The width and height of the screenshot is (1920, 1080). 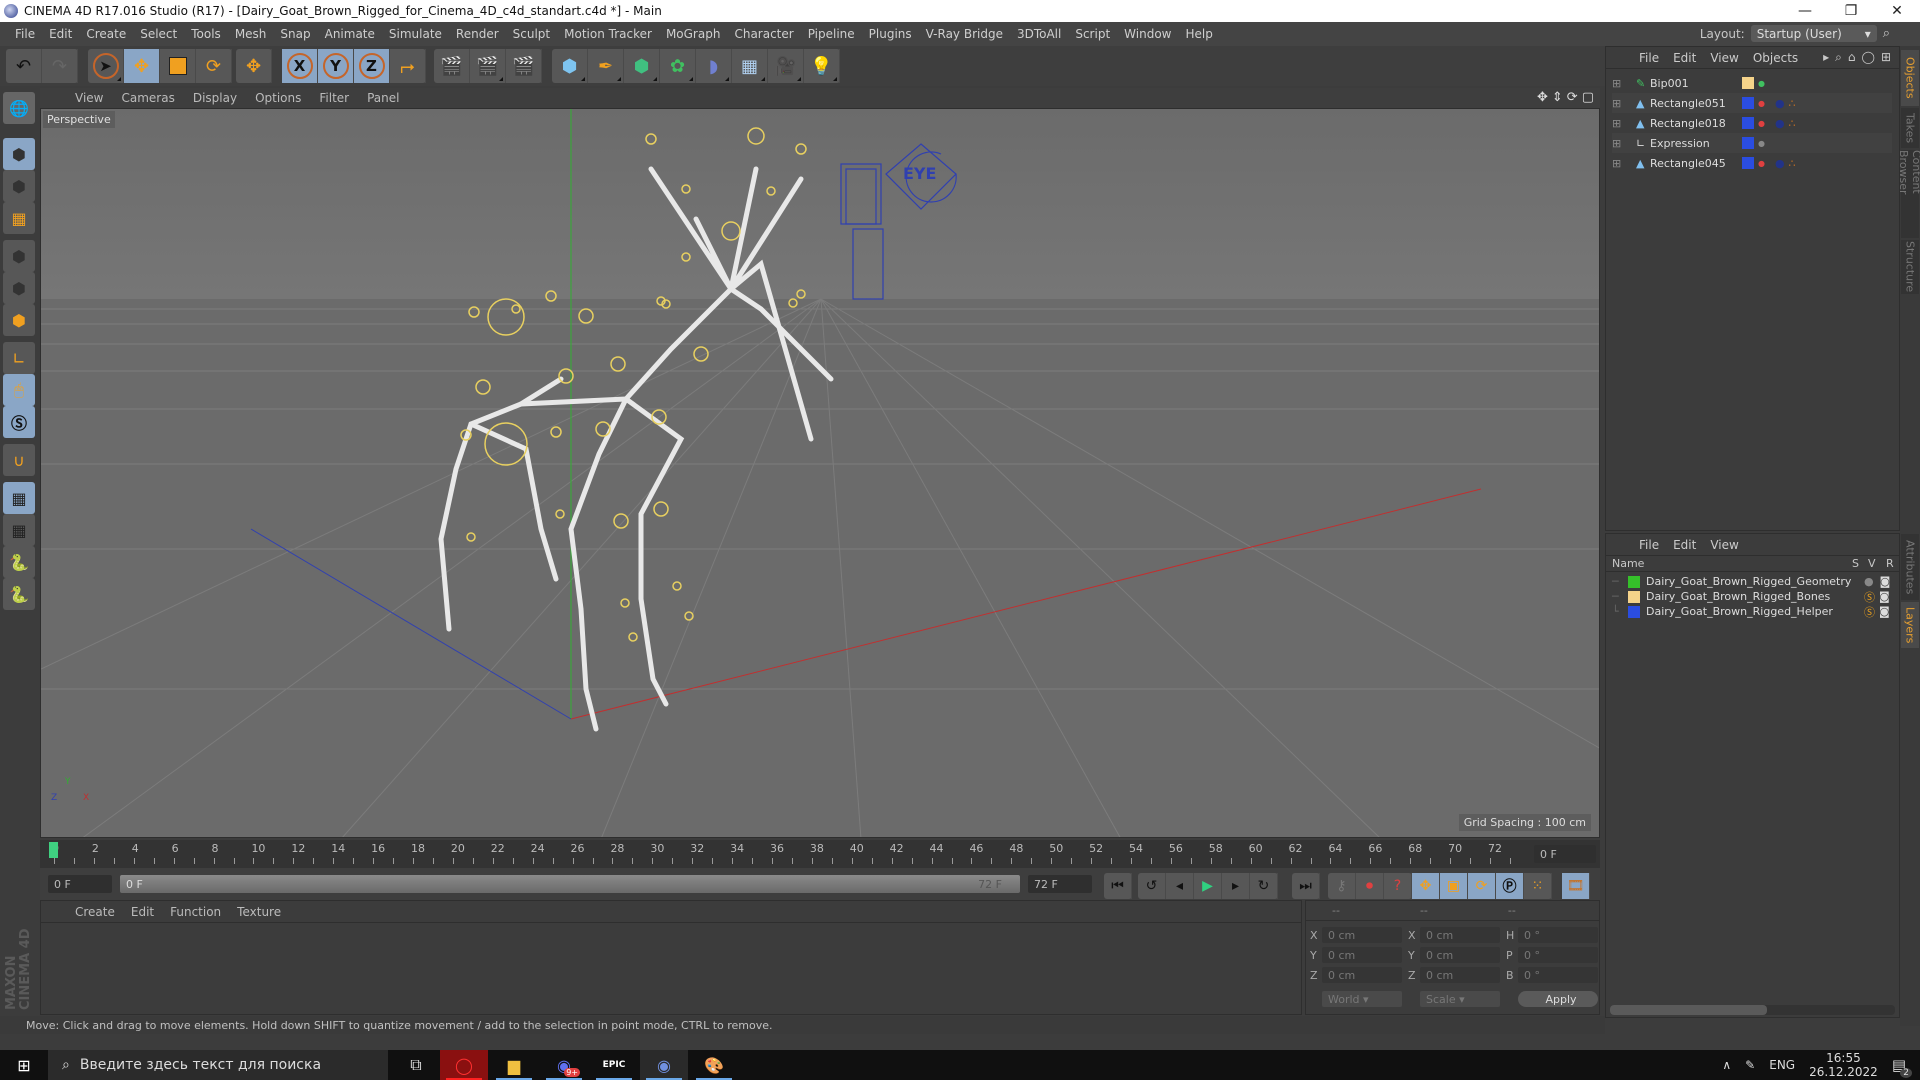 What do you see at coordinates (1572, 97) in the screenshot?
I see `orbit-icon: ⟳` at bounding box center [1572, 97].